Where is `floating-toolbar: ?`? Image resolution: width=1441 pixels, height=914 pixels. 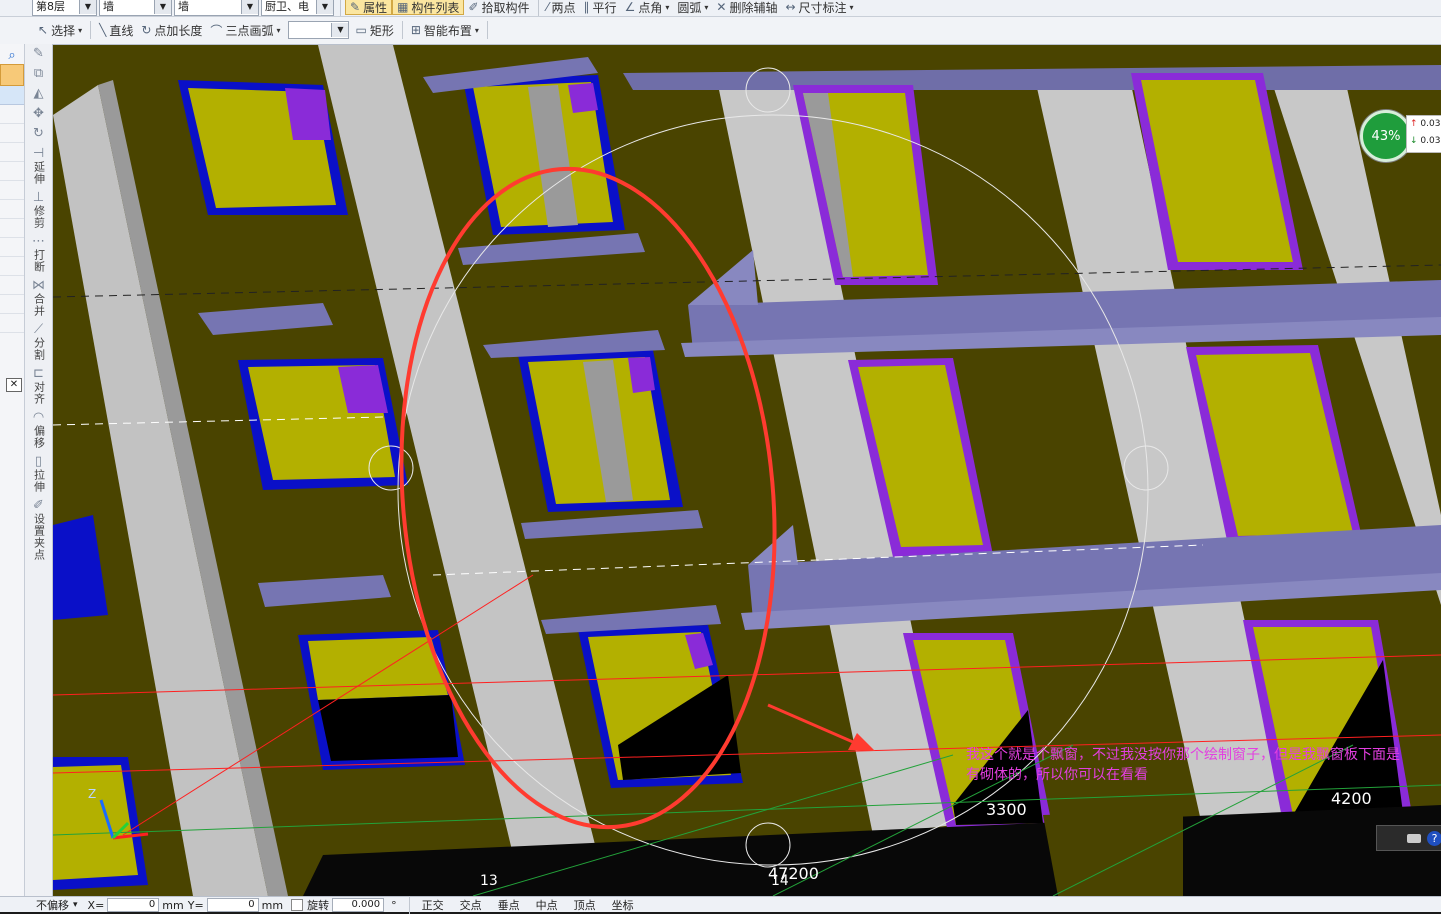 floating-toolbar: ? is located at coordinates (1408, 838).